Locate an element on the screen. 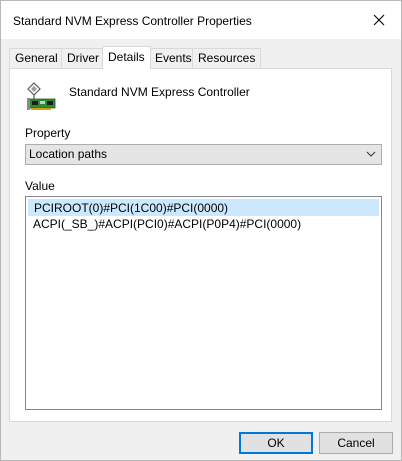 This screenshot has width=402, height=461. list-item-text: PCIROOT(0)#PCI(1C00)#PCI(0000) is located at coordinates (131, 208).